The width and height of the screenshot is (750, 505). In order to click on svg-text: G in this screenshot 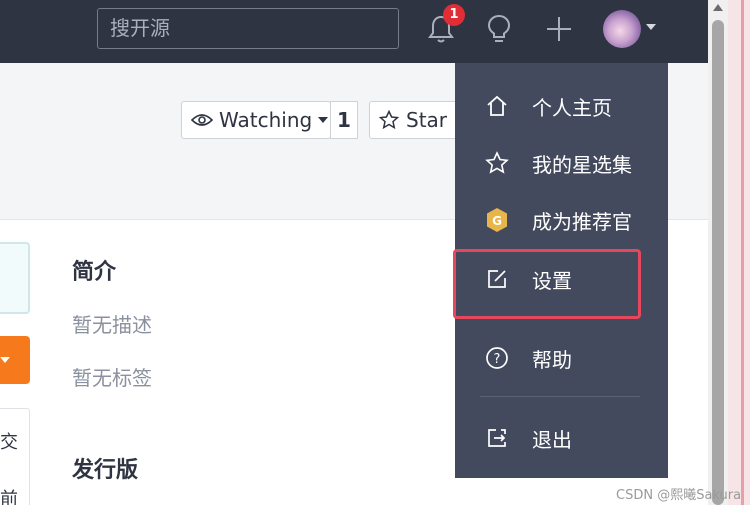, I will do `click(497, 221)`.